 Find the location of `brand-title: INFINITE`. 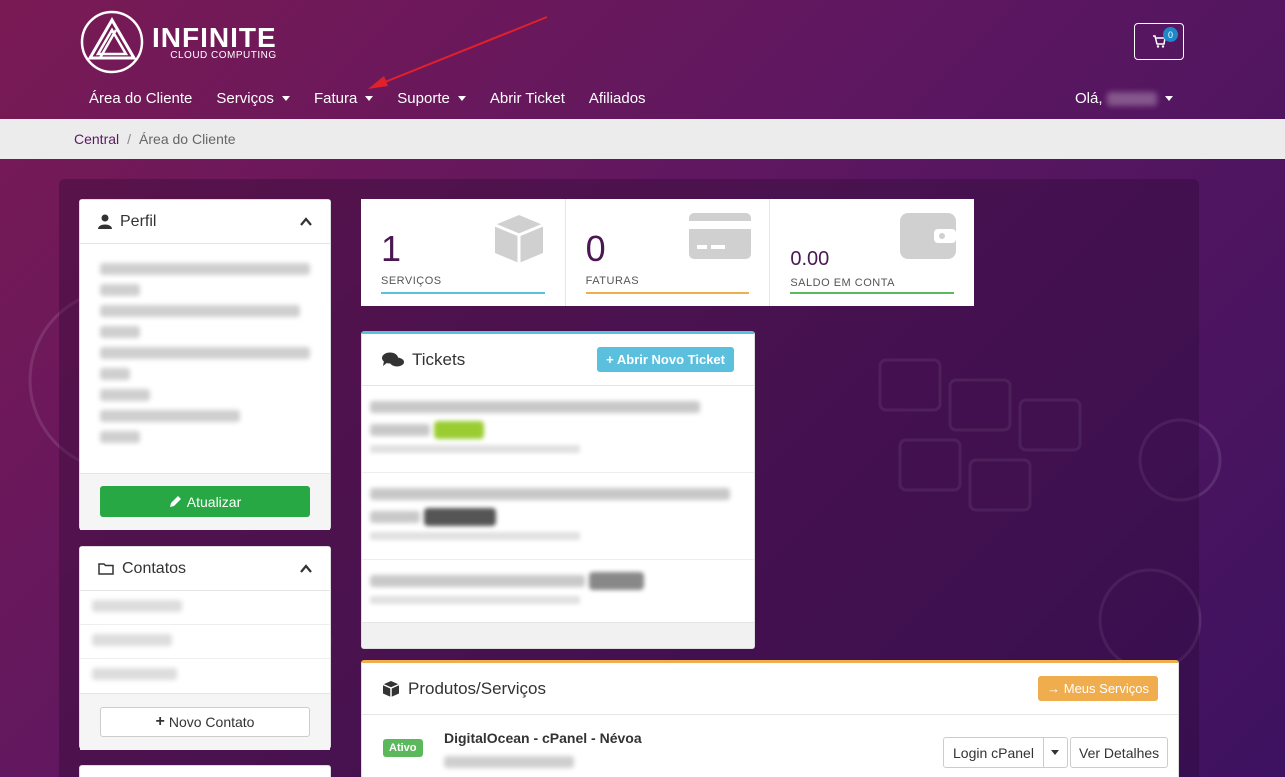

brand-title: INFINITE is located at coordinates (214, 37).